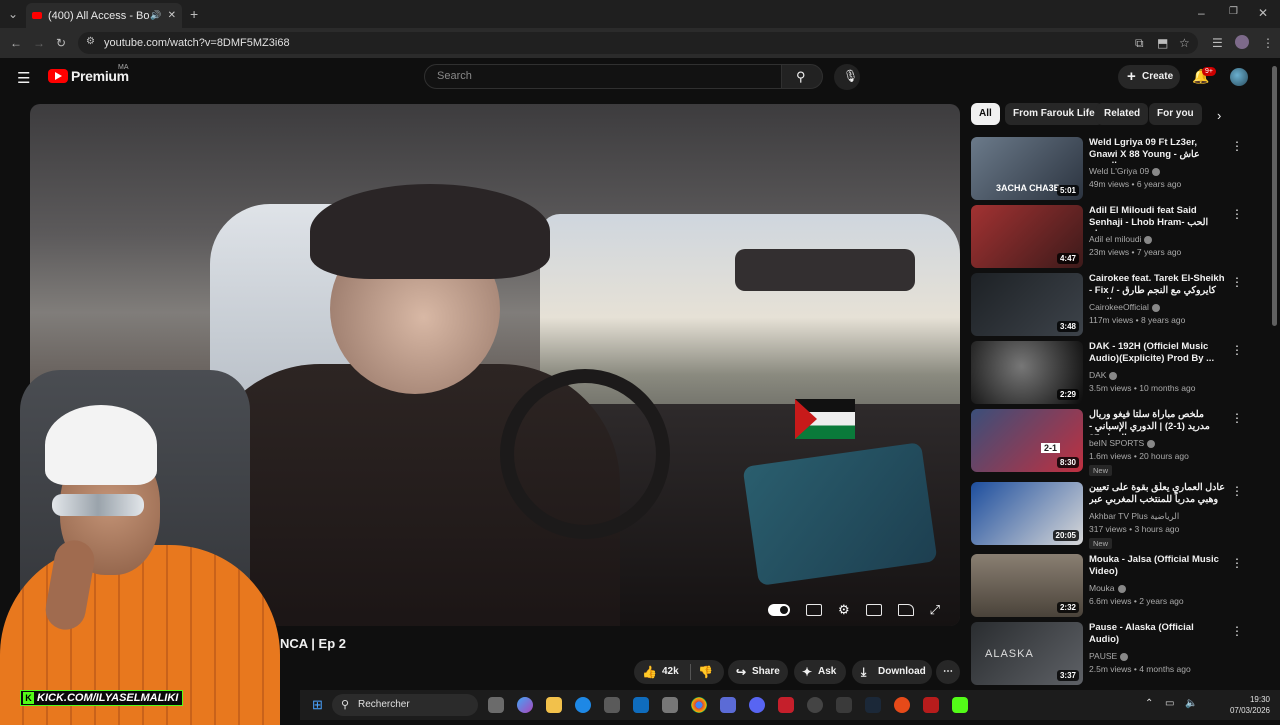 The width and height of the screenshot is (1280, 725). Describe the element at coordinates (1125, 171) in the screenshot. I see `recommendation-channel: Weld L'Griya 09` at that location.